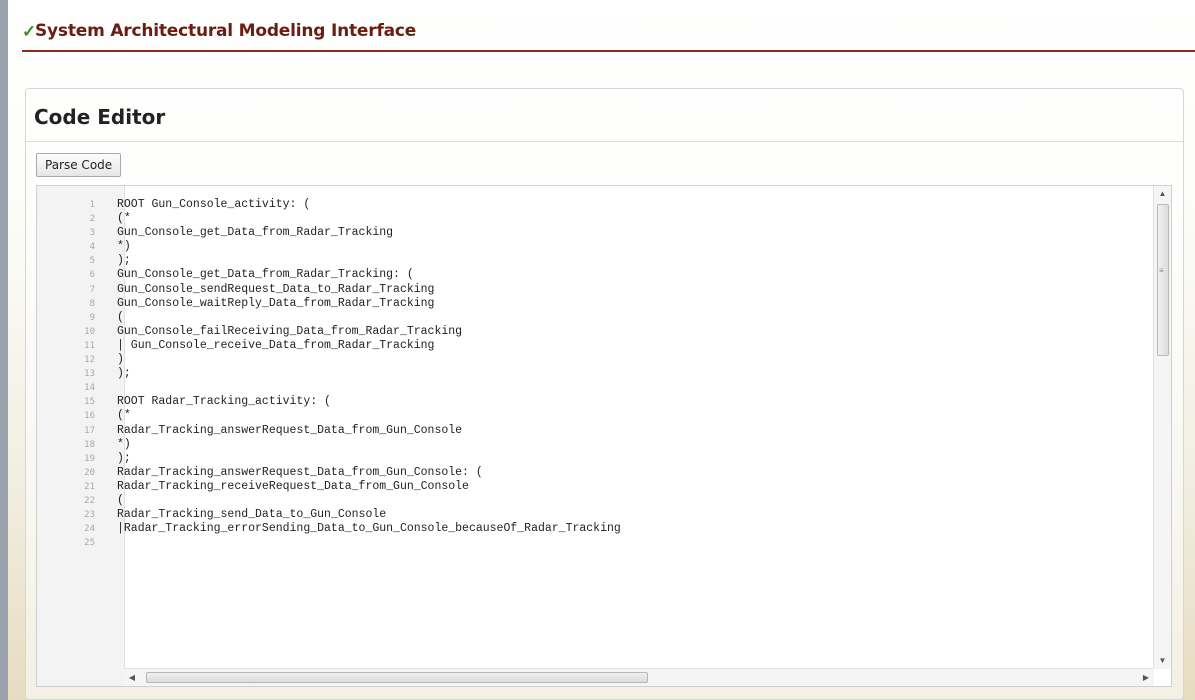 The width and height of the screenshot is (1195, 700). What do you see at coordinates (89, 486) in the screenshot?
I see `line-number: 21` at bounding box center [89, 486].